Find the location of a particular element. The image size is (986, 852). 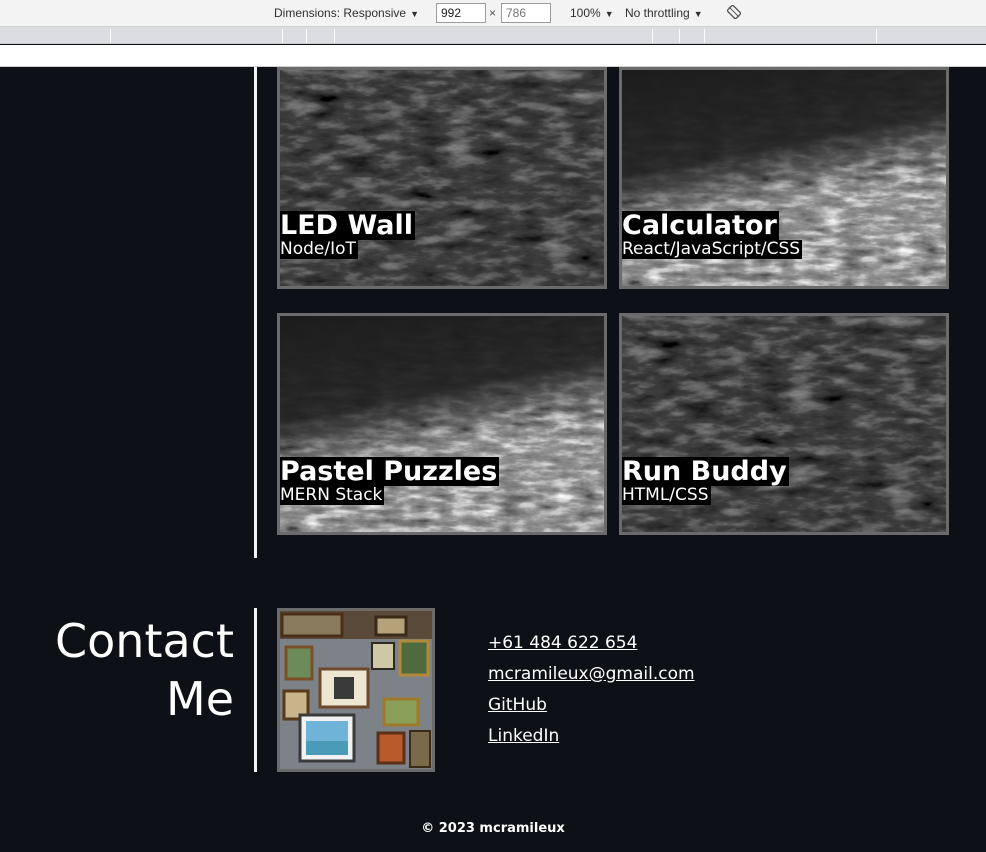

project-card-led-wall: LED Wall Node/IoT is located at coordinates (442, 178).